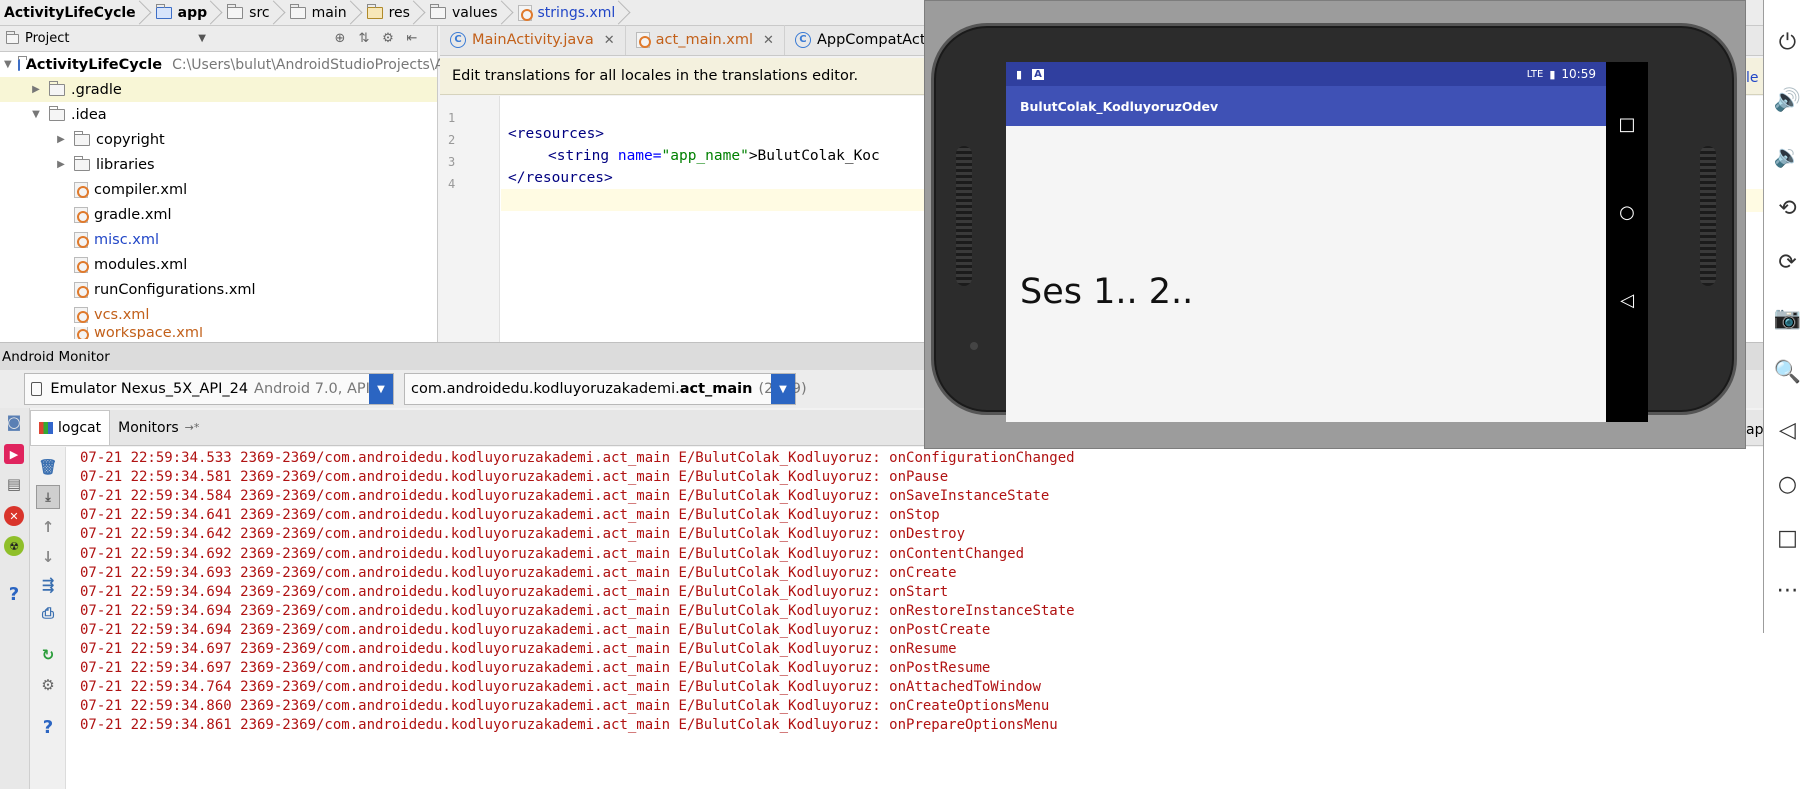 This screenshot has height=789, width=1810. What do you see at coordinates (71, 13) in the screenshot?
I see `breadcrumb-item-project: ActivityLifeCycle` at bounding box center [71, 13].